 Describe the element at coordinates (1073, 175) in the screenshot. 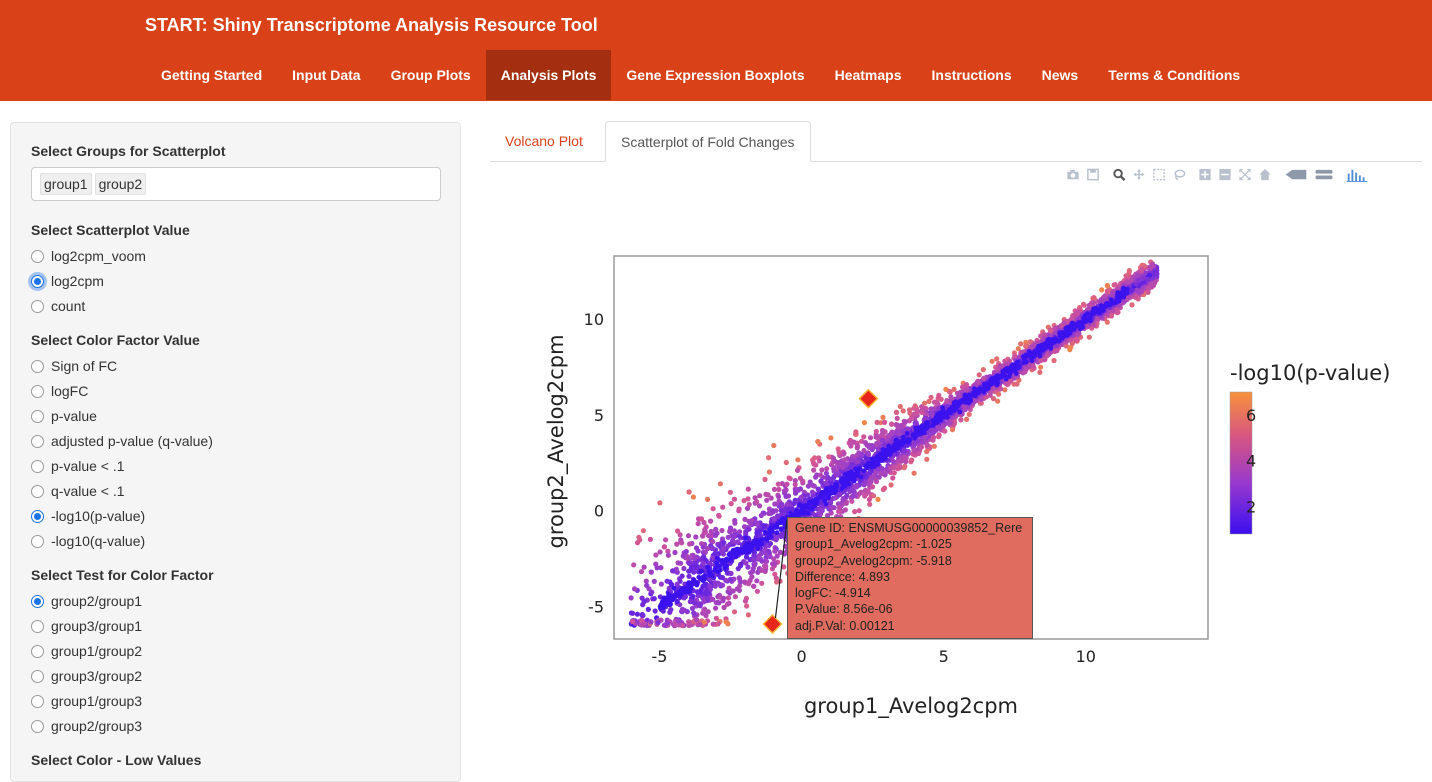

I see `camera-icon` at that location.